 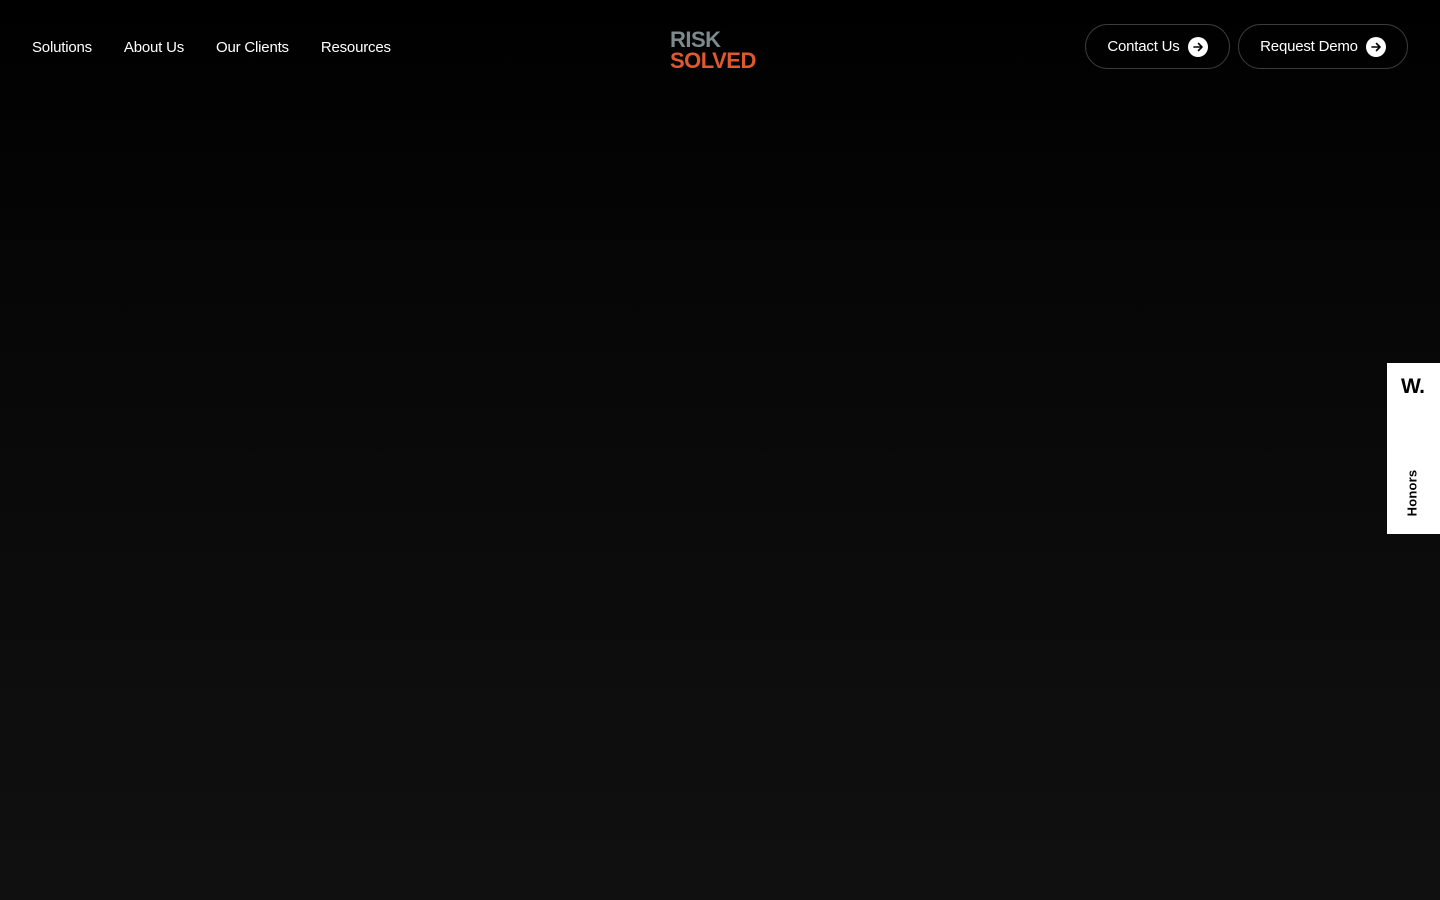 What do you see at coordinates (1143, 46) in the screenshot?
I see `contact-us-label: Contact Us` at bounding box center [1143, 46].